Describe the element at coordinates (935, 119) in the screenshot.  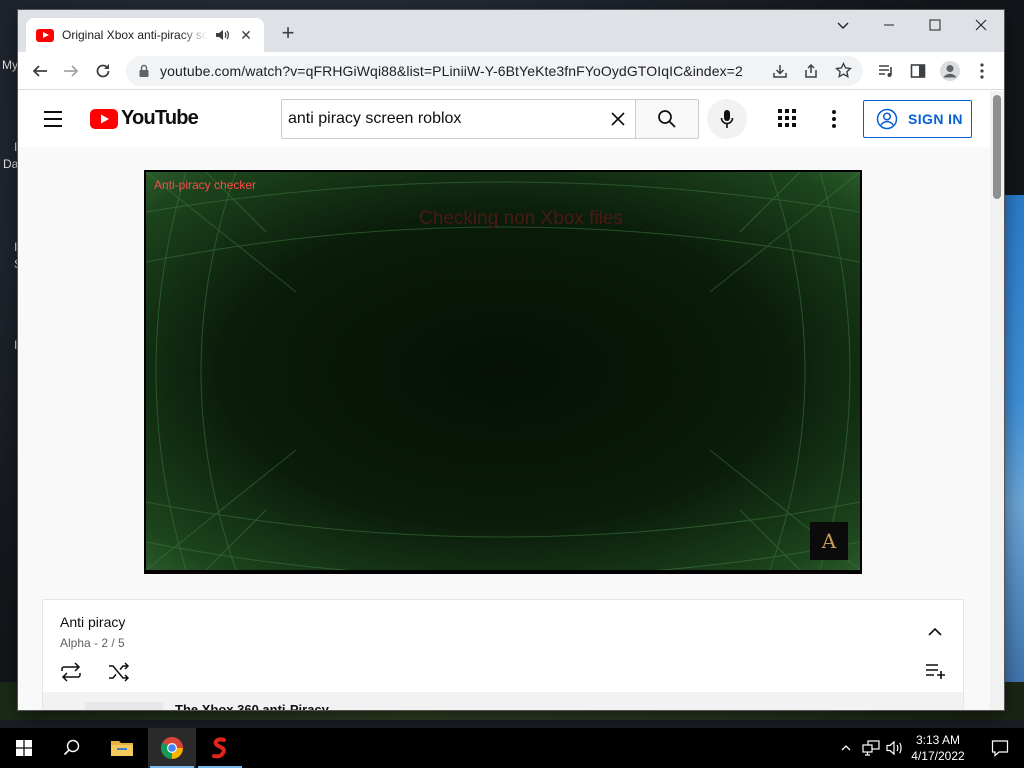
I see `sign-in-label: SIGN IN` at that location.